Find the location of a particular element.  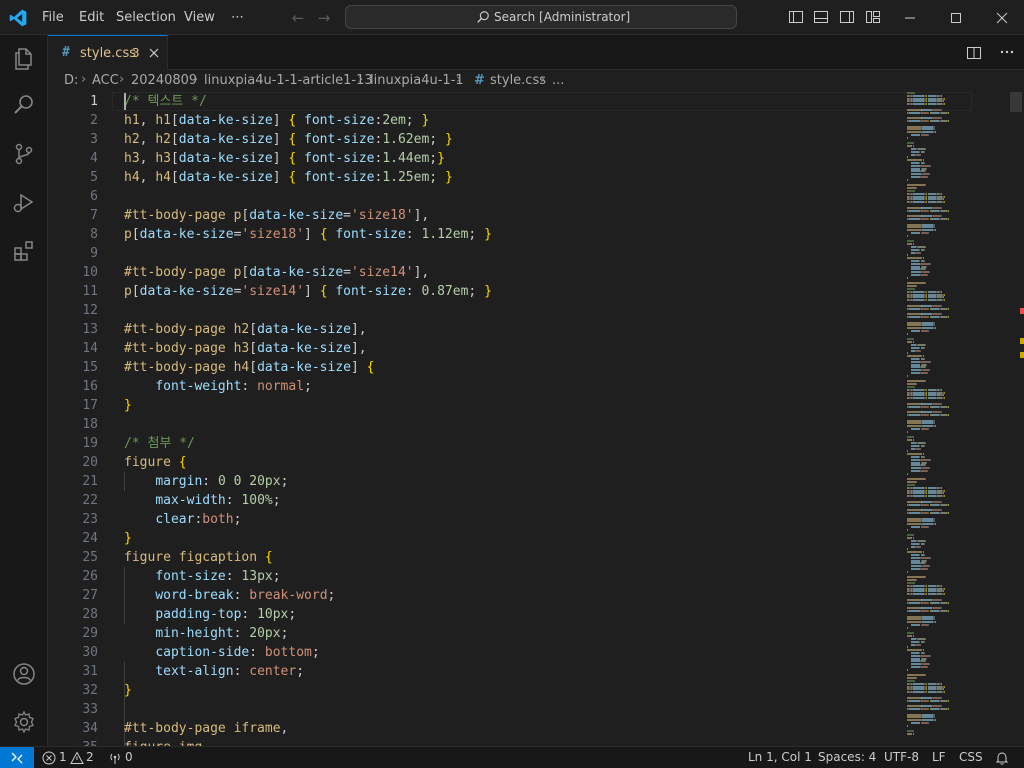

code-line: 27 word-break: break-word; is located at coordinates (478, 595).